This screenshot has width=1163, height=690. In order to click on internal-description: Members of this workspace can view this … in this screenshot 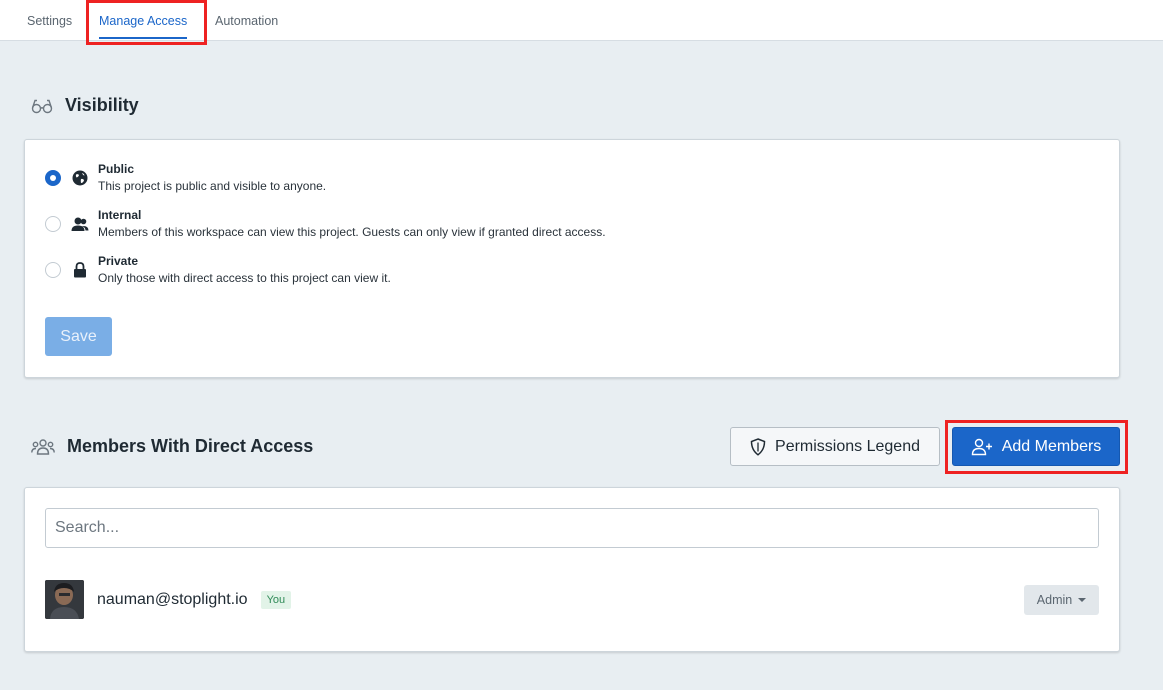, I will do `click(352, 232)`.